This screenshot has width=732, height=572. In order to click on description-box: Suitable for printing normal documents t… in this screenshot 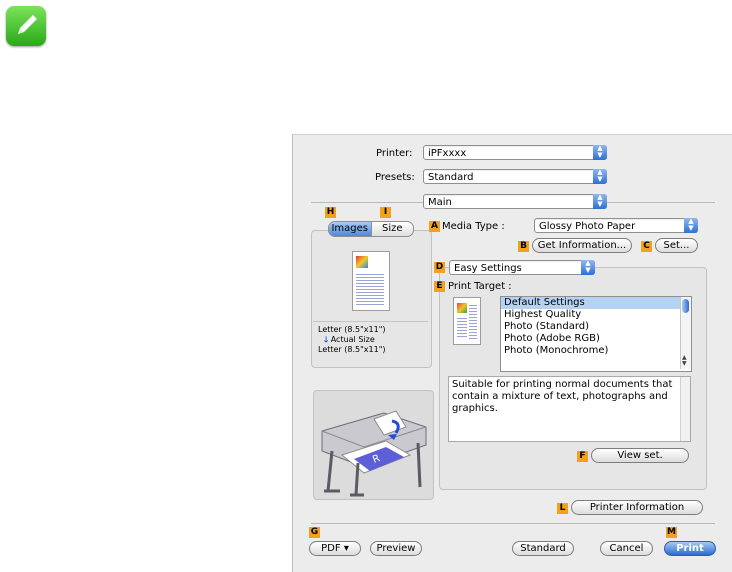, I will do `click(569, 409)`.